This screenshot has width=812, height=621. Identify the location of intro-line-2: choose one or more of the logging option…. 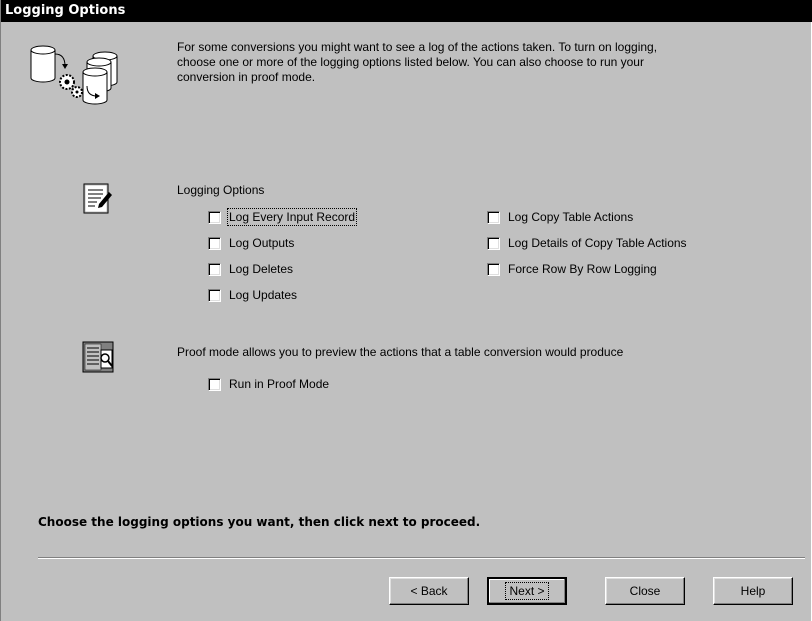
(410, 62).